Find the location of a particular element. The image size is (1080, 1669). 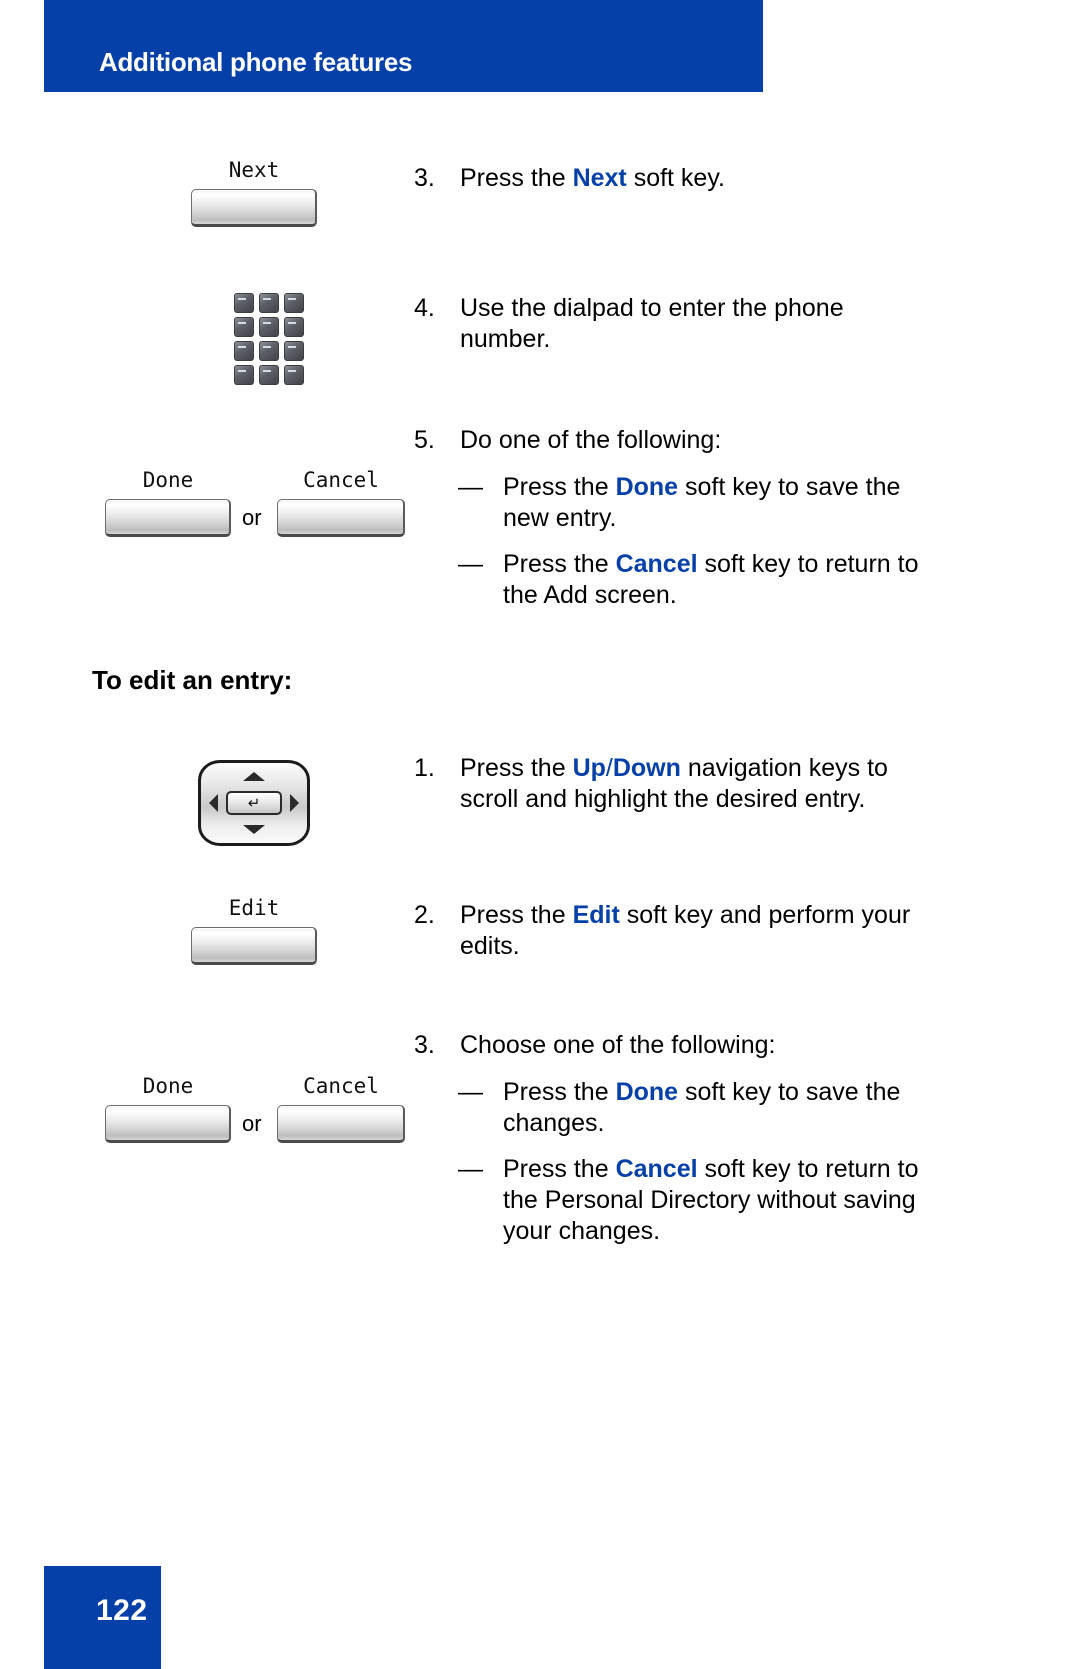

step-text: Press the Next soft key. is located at coordinates (592, 178).